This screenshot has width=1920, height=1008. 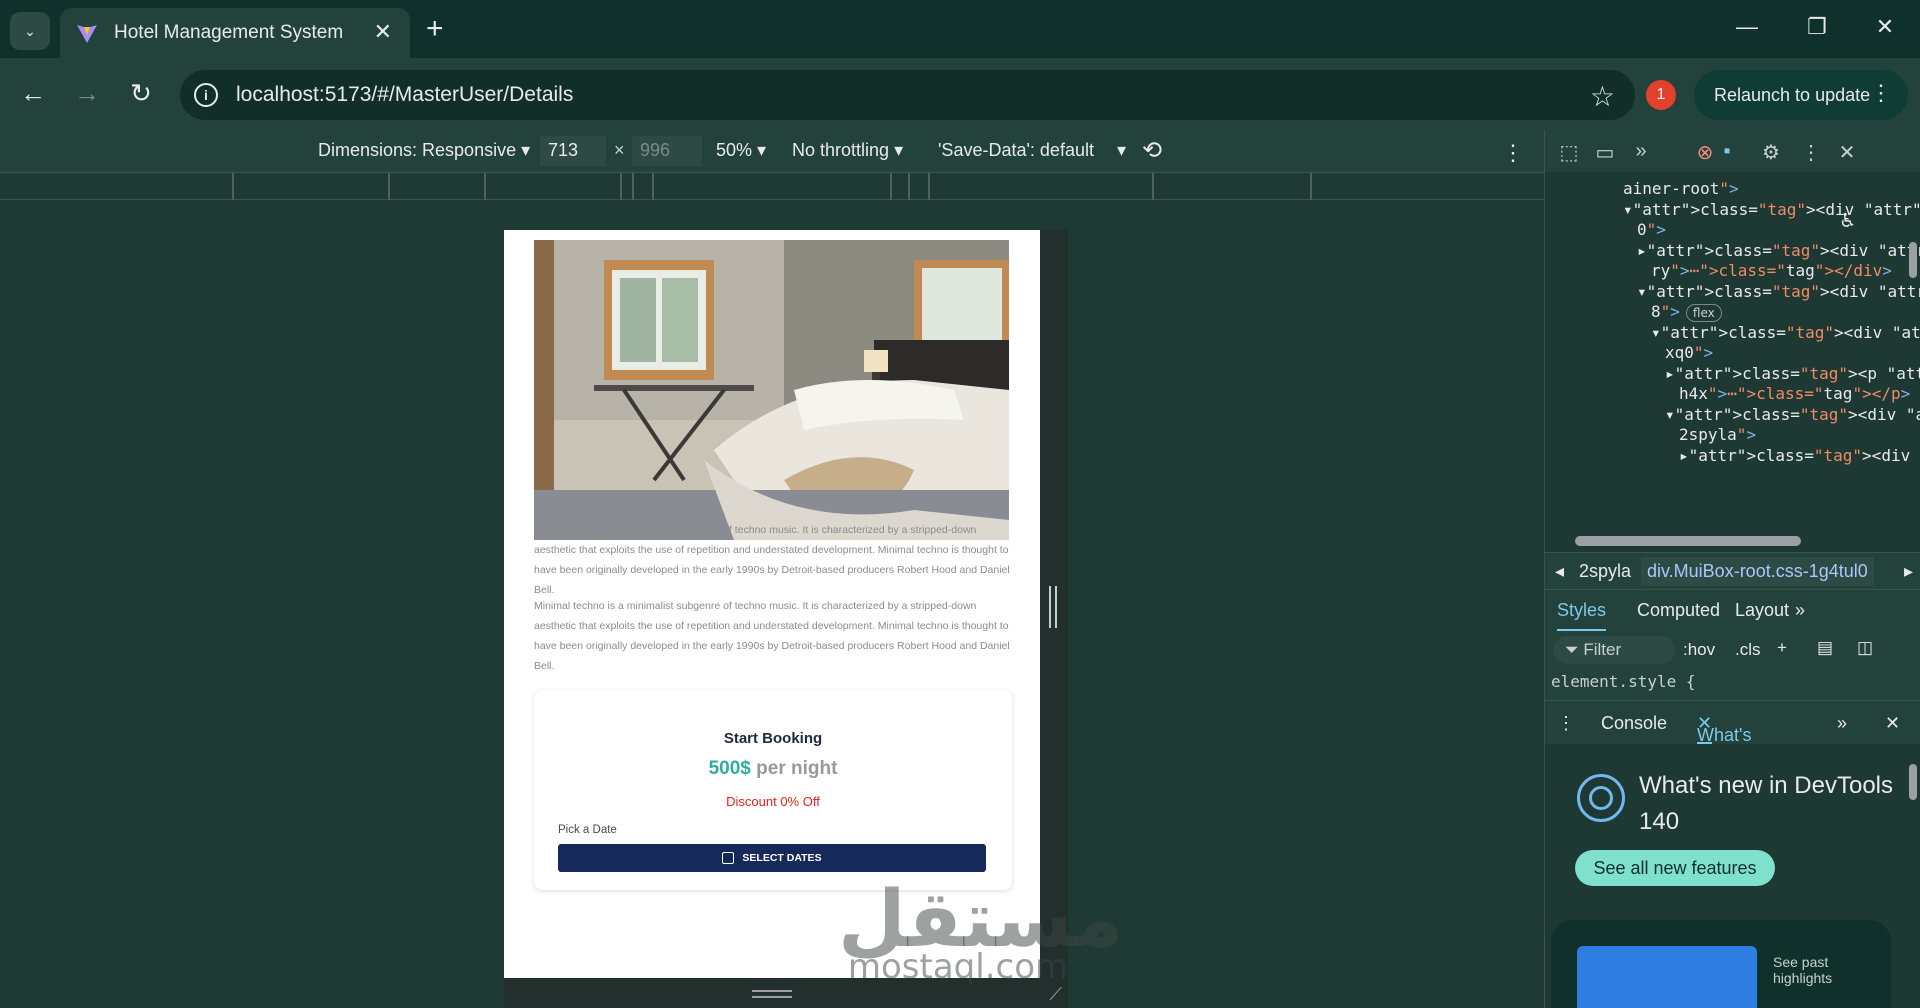 What do you see at coordinates (1016, 150) in the screenshot?
I see `save-data-label: 'Save-Data': default` at bounding box center [1016, 150].